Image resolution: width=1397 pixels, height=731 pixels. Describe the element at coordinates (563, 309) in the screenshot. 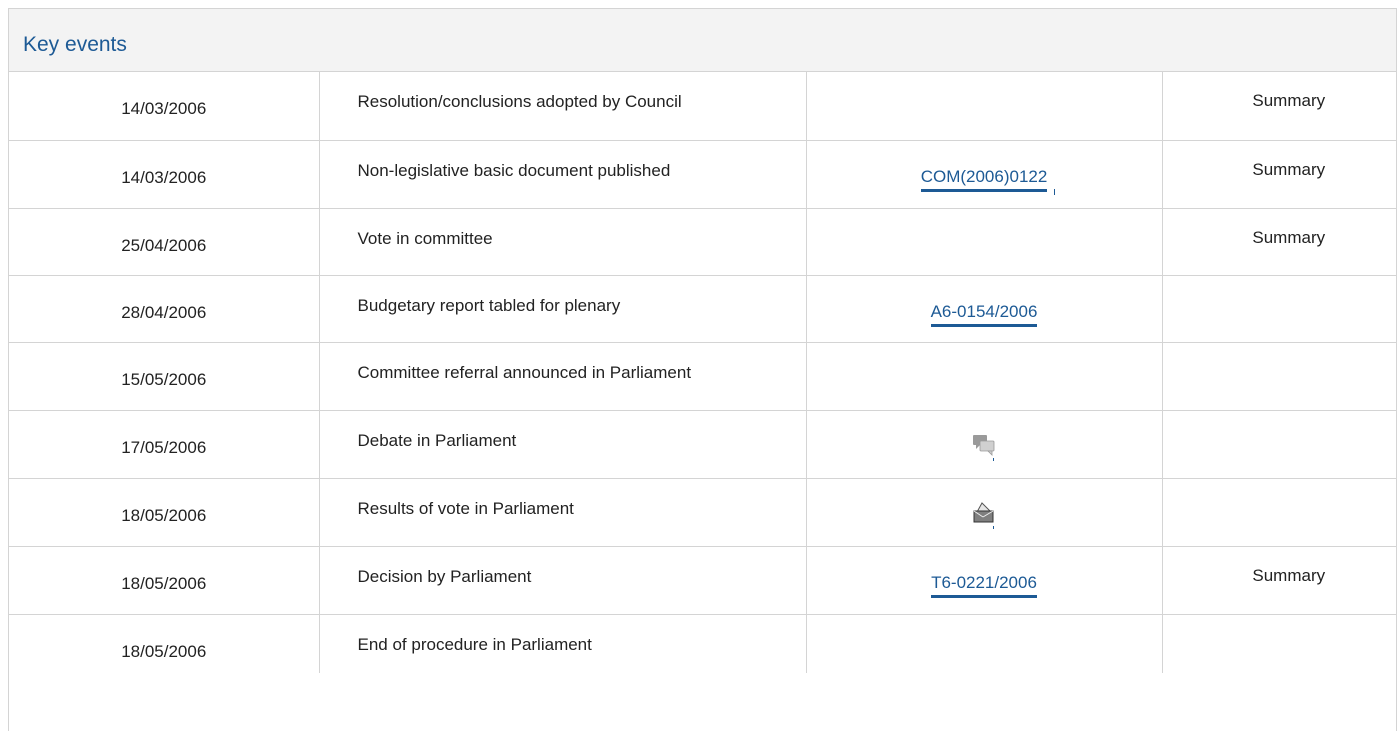

I see `event-description: Budgetary report tabled for plenary` at that location.